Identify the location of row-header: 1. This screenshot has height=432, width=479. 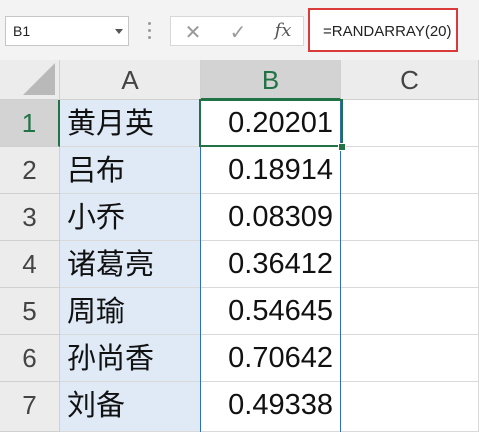
(30, 123).